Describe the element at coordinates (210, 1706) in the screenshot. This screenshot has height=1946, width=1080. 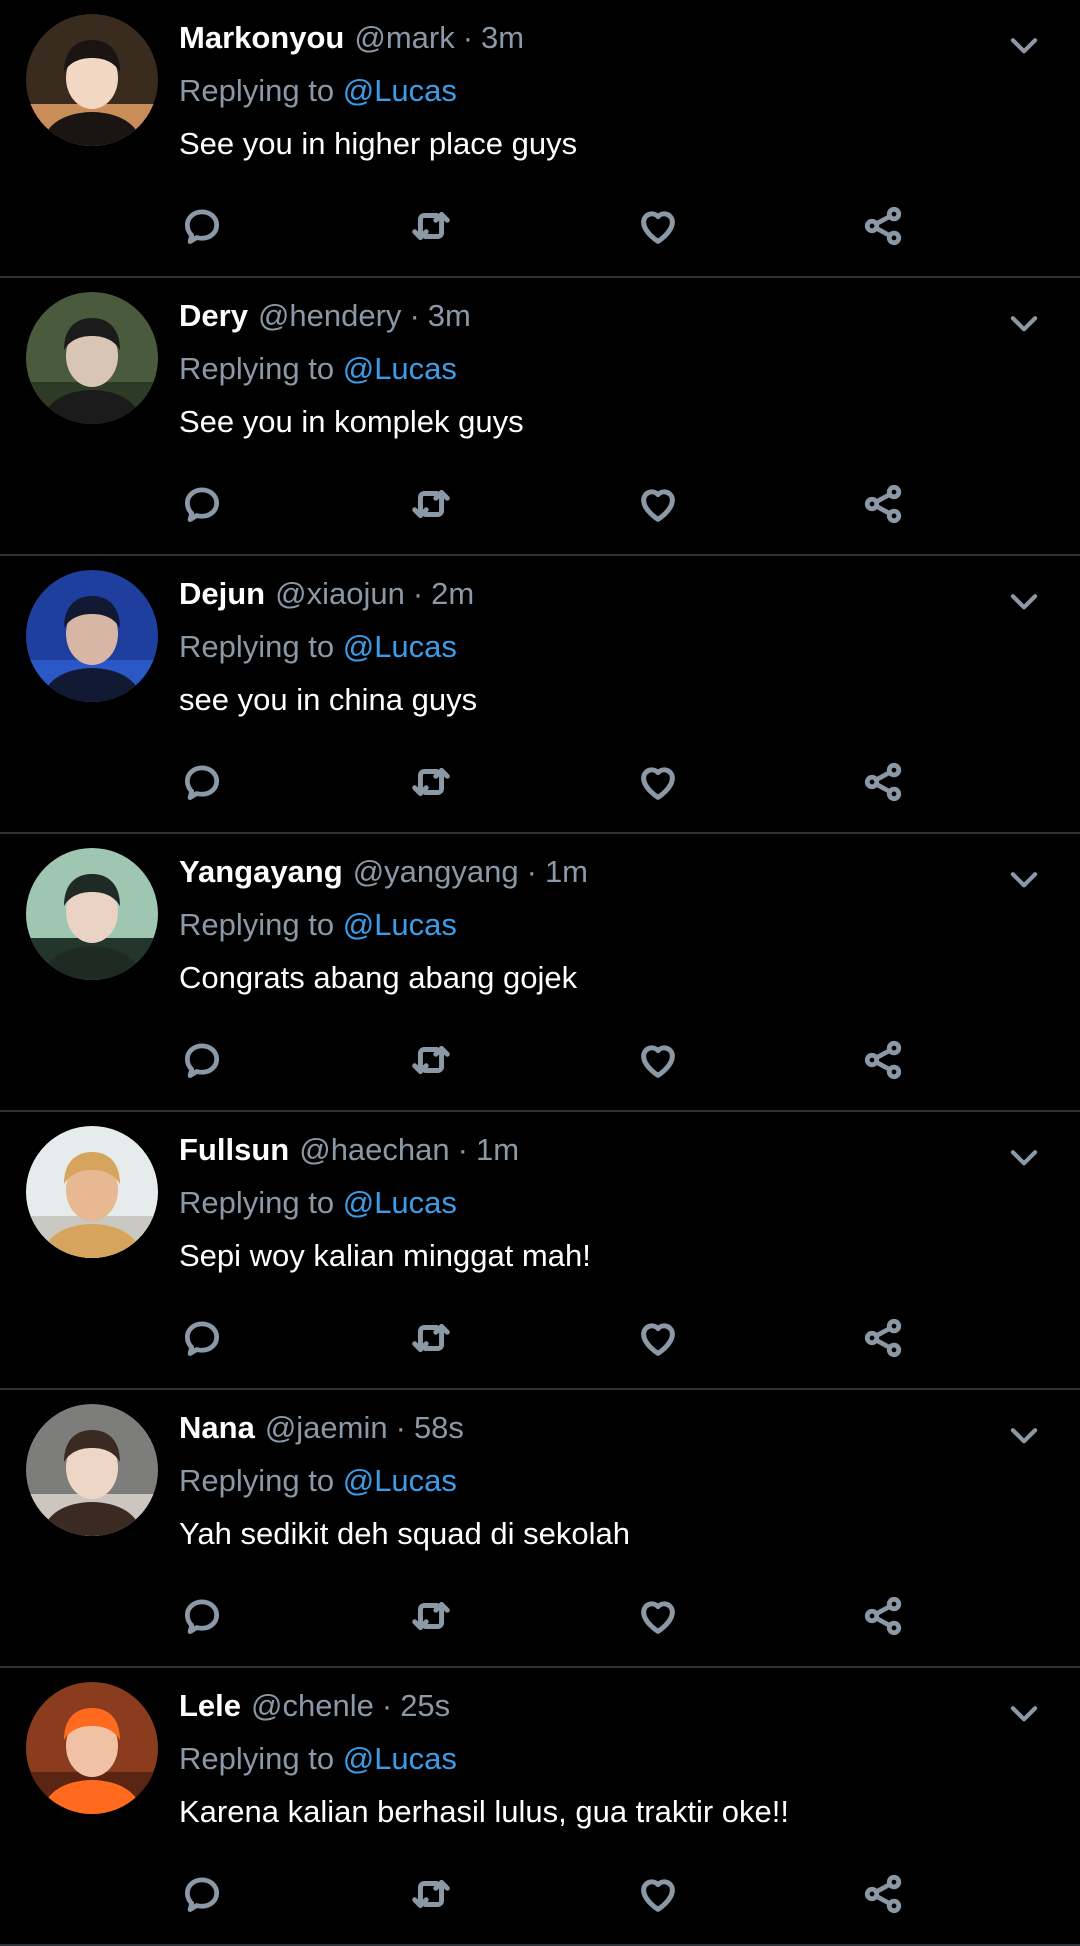
I see `display-name: Lele` at that location.